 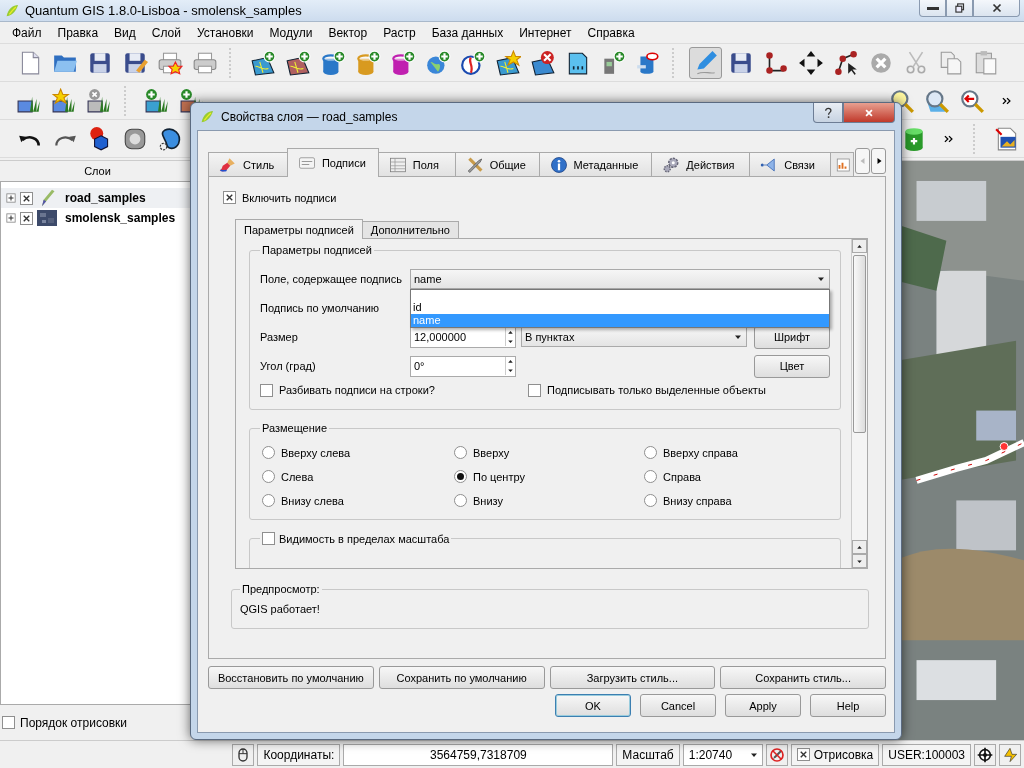 What do you see at coordinates (332, 162) in the screenshot?
I see `tab: Подписи` at bounding box center [332, 162].